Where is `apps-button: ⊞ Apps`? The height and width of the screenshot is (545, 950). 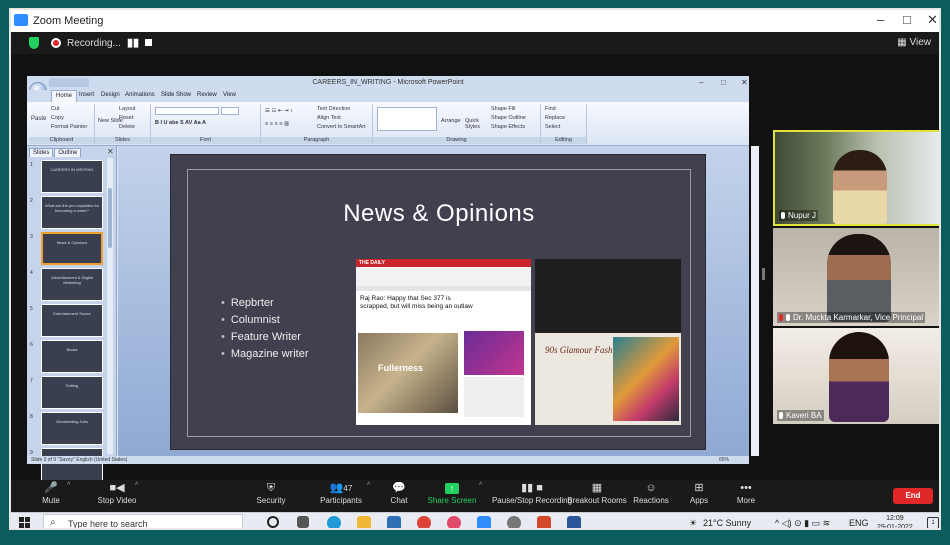
apps-button: ⊞ Apps is located at coordinates (699, 496).